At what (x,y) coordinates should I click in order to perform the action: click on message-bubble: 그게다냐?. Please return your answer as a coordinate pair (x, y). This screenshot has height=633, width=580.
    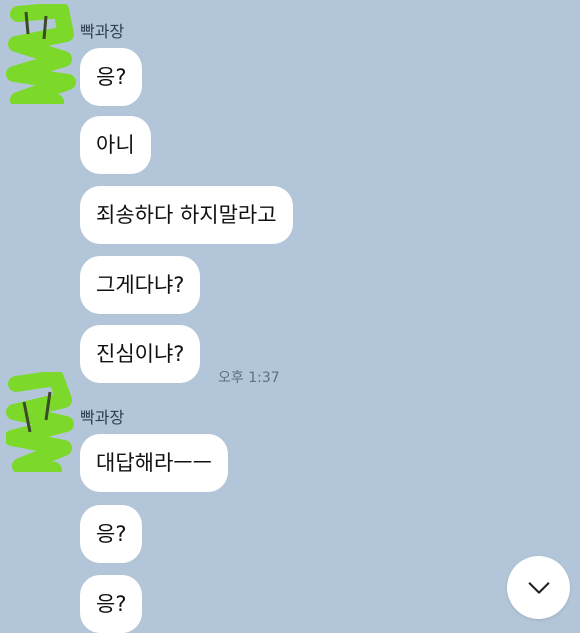
    Looking at the image, I should click on (140, 285).